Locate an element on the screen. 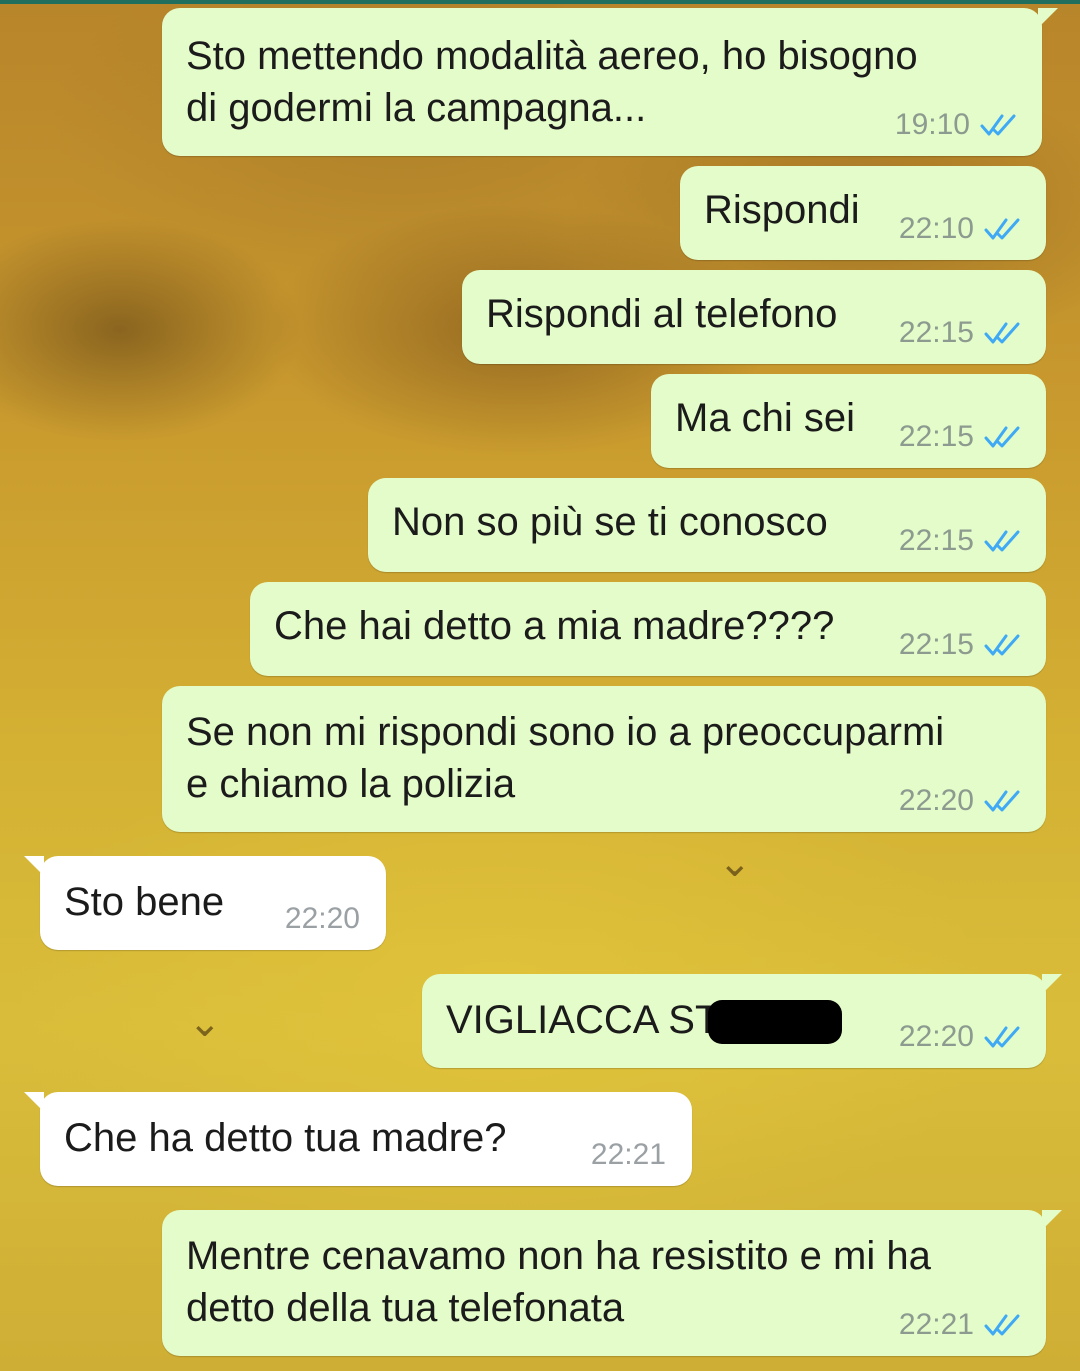  message-time: 22:10 is located at coordinates (936, 228).